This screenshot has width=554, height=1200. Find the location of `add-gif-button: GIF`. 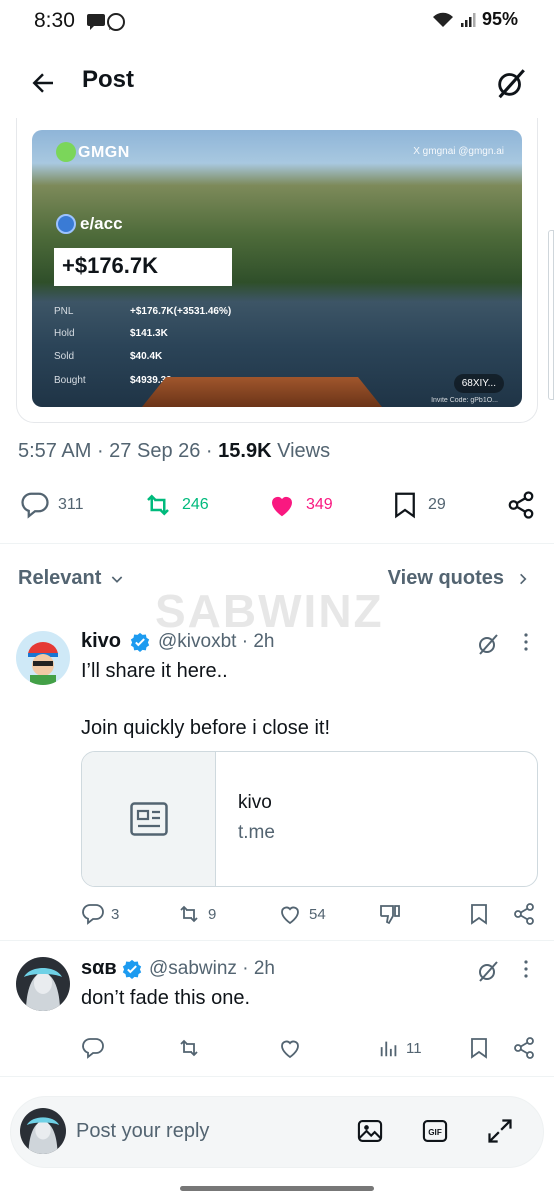

add-gif-button: GIF is located at coordinates (435, 1131).